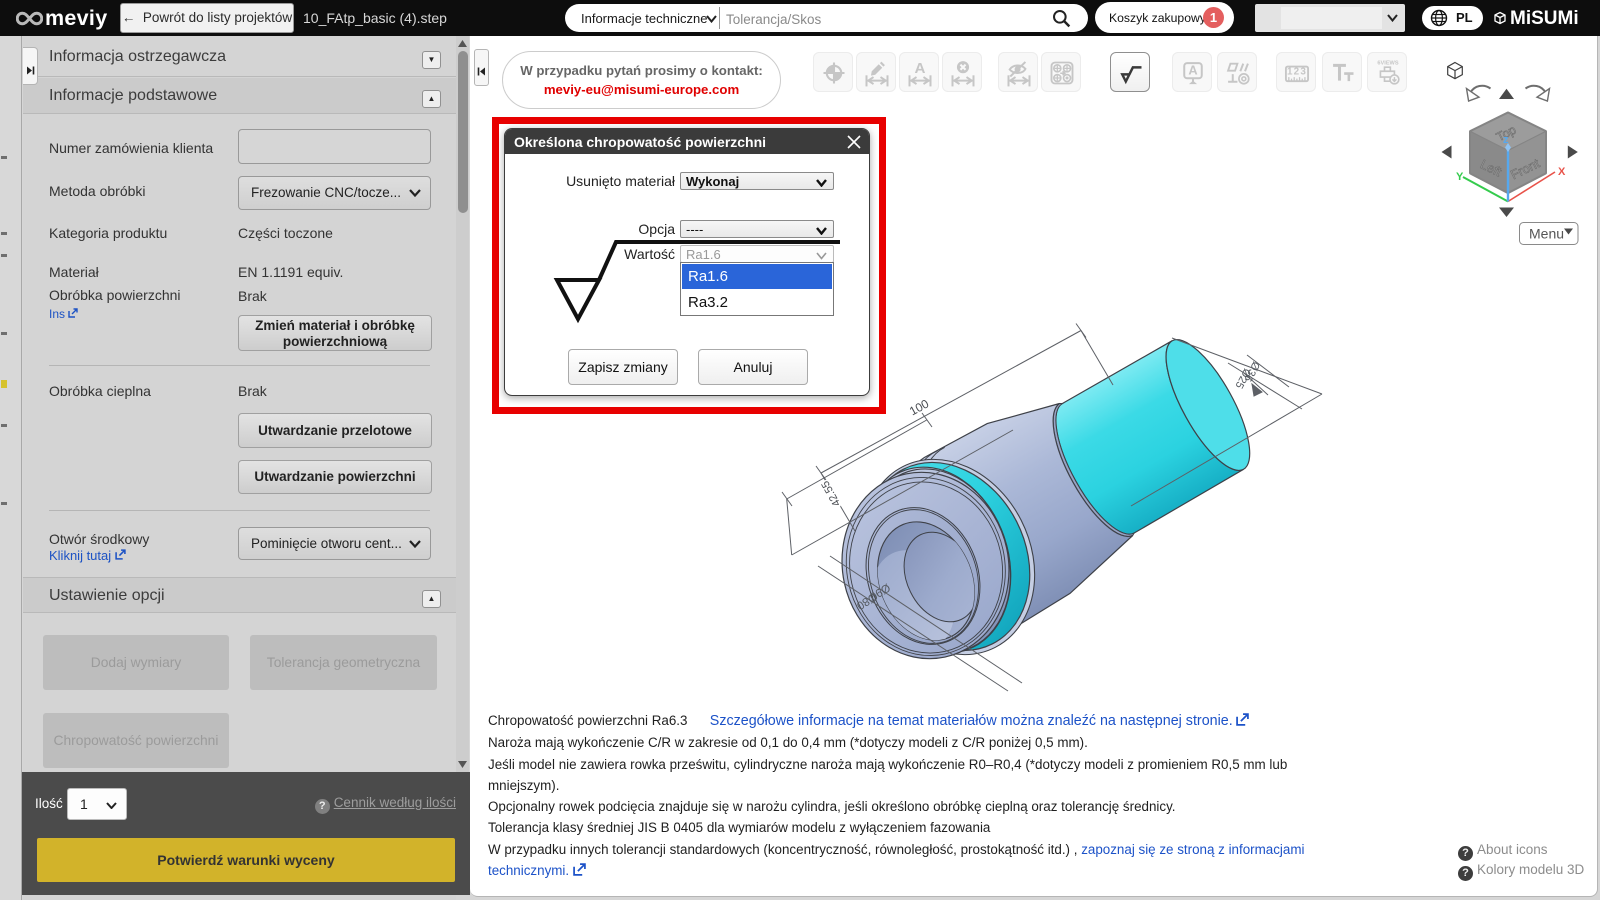 The height and width of the screenshot is (900, 1600). Describe the element at coordinates (1562, 172) in the screenshot. I see `svg-text: X` at that location.